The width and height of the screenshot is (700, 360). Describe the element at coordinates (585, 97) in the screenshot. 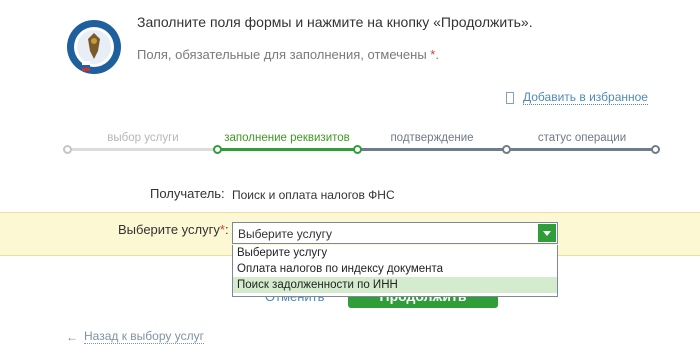

I see `add-to-favorites-label: Добавить в избранное` at that location.